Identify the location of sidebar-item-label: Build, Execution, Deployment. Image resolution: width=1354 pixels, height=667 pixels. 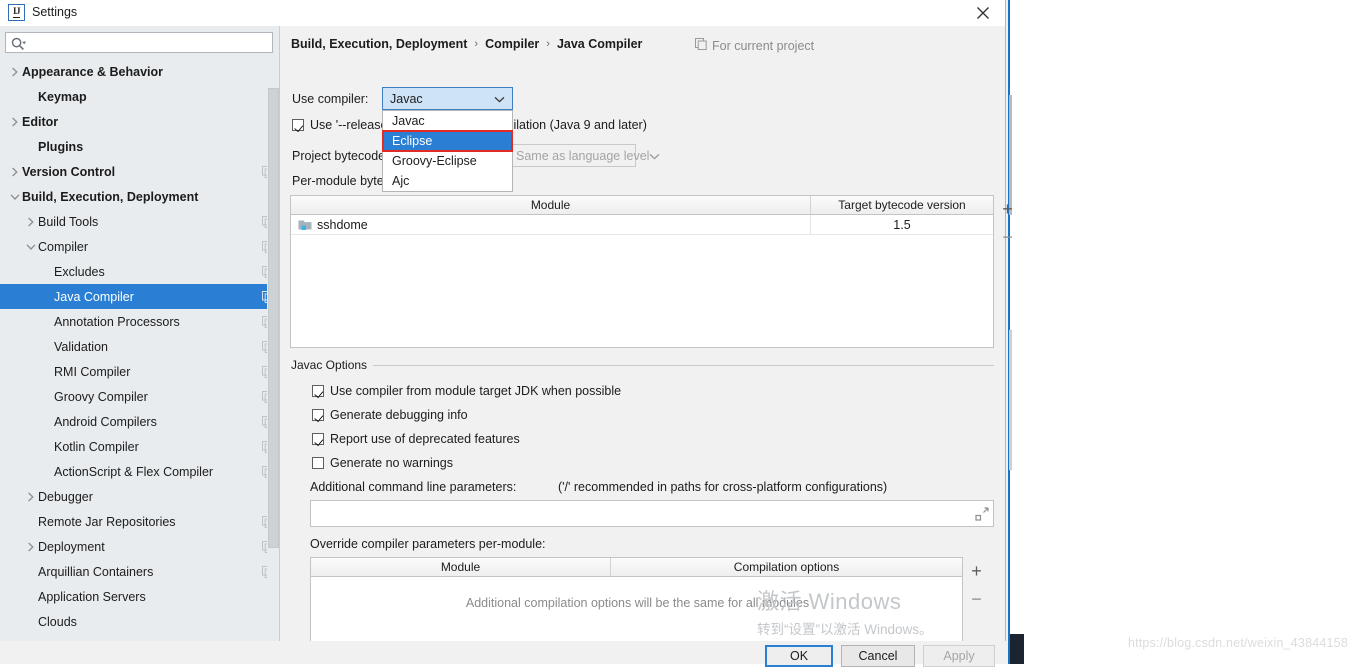
(110, 196).